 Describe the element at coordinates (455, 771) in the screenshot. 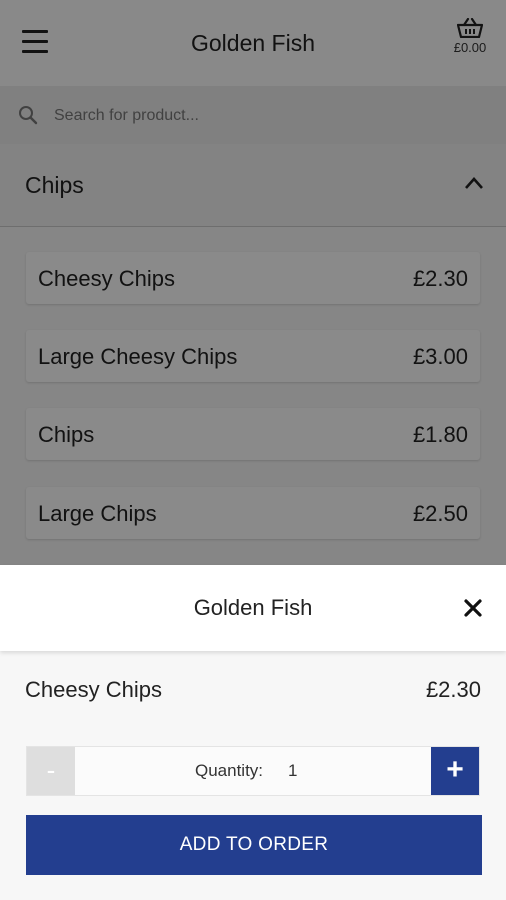

I see `increase-quantity-button: +` at that location.